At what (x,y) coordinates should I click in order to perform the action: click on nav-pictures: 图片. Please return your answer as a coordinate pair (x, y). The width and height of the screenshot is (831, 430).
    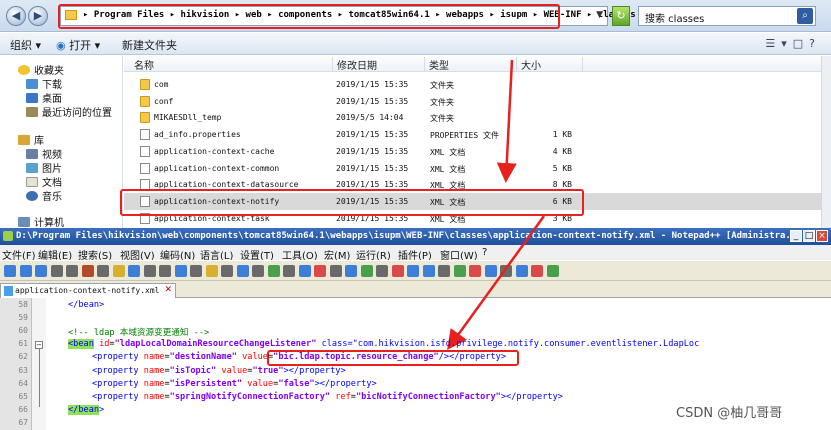
    Looking at the image, I should click on (44, 167).